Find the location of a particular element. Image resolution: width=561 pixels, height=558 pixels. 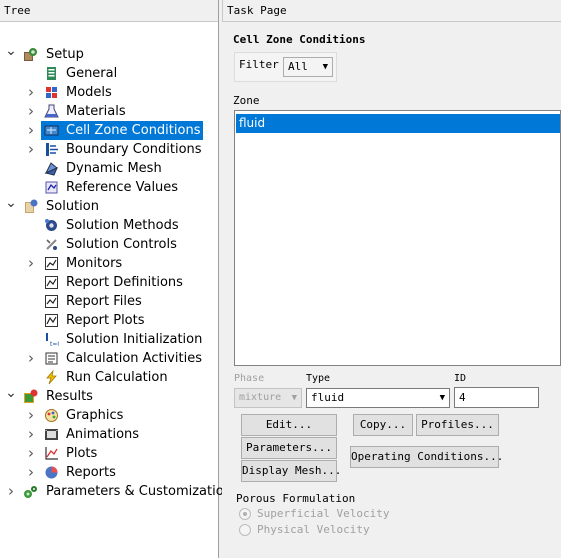

tree-item-solution-initialization: t=0 Solution Initialization is located at coordinates (109, 339).